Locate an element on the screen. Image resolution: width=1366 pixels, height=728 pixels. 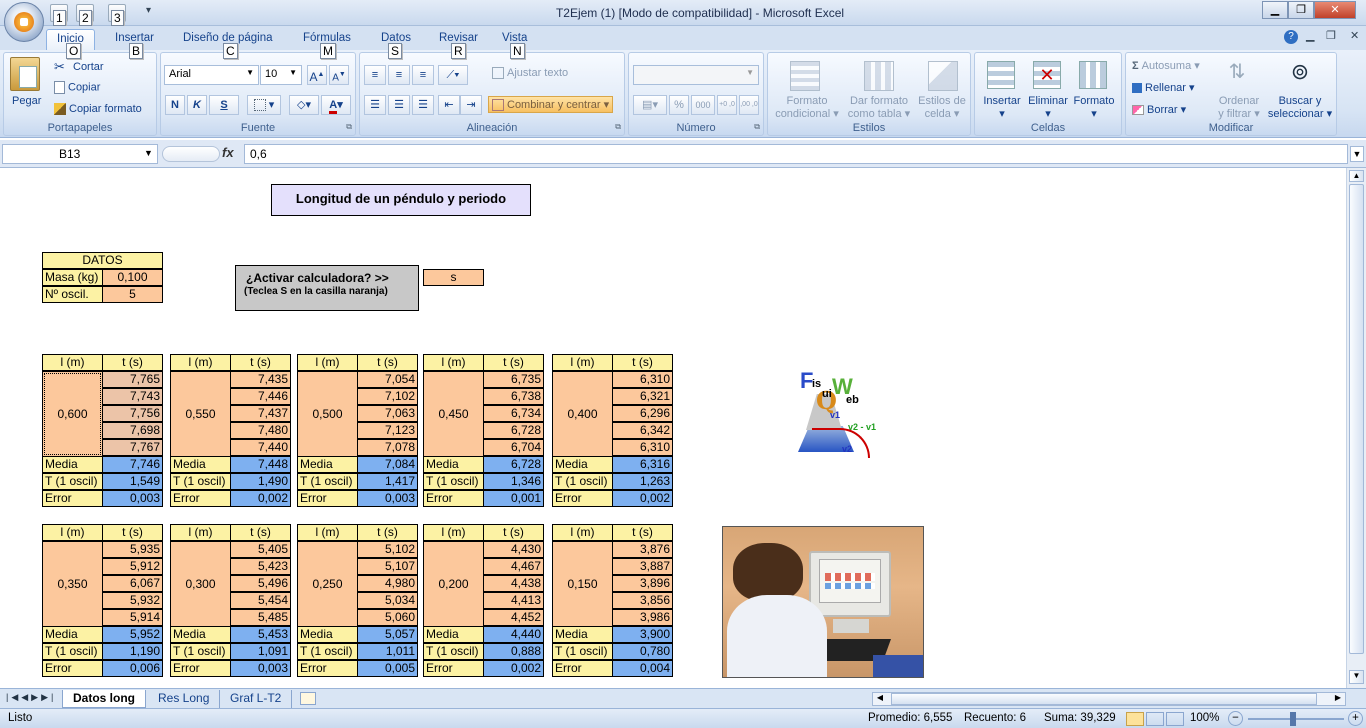
clear-button: Borrar ▾ is located at coordinates (1159, 109).